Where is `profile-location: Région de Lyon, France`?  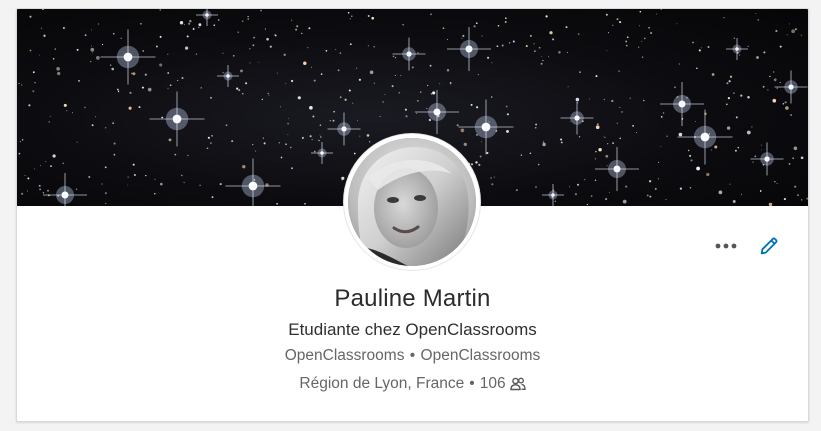
profile-location: Région de Lyon, France is located at coordinates (382, 383).